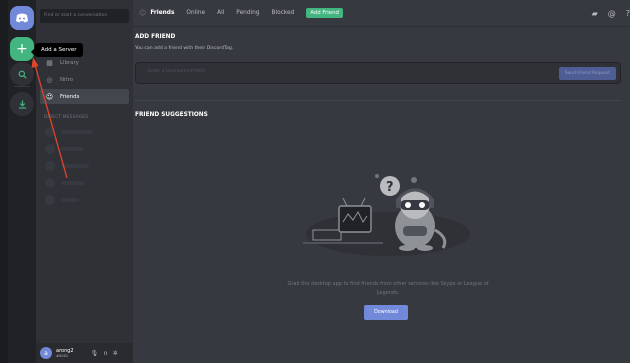 The image size is (630, 363). Describe the element at coordinates (62, 356) in the screenshot. I see `user-tag: #0001` at that location.